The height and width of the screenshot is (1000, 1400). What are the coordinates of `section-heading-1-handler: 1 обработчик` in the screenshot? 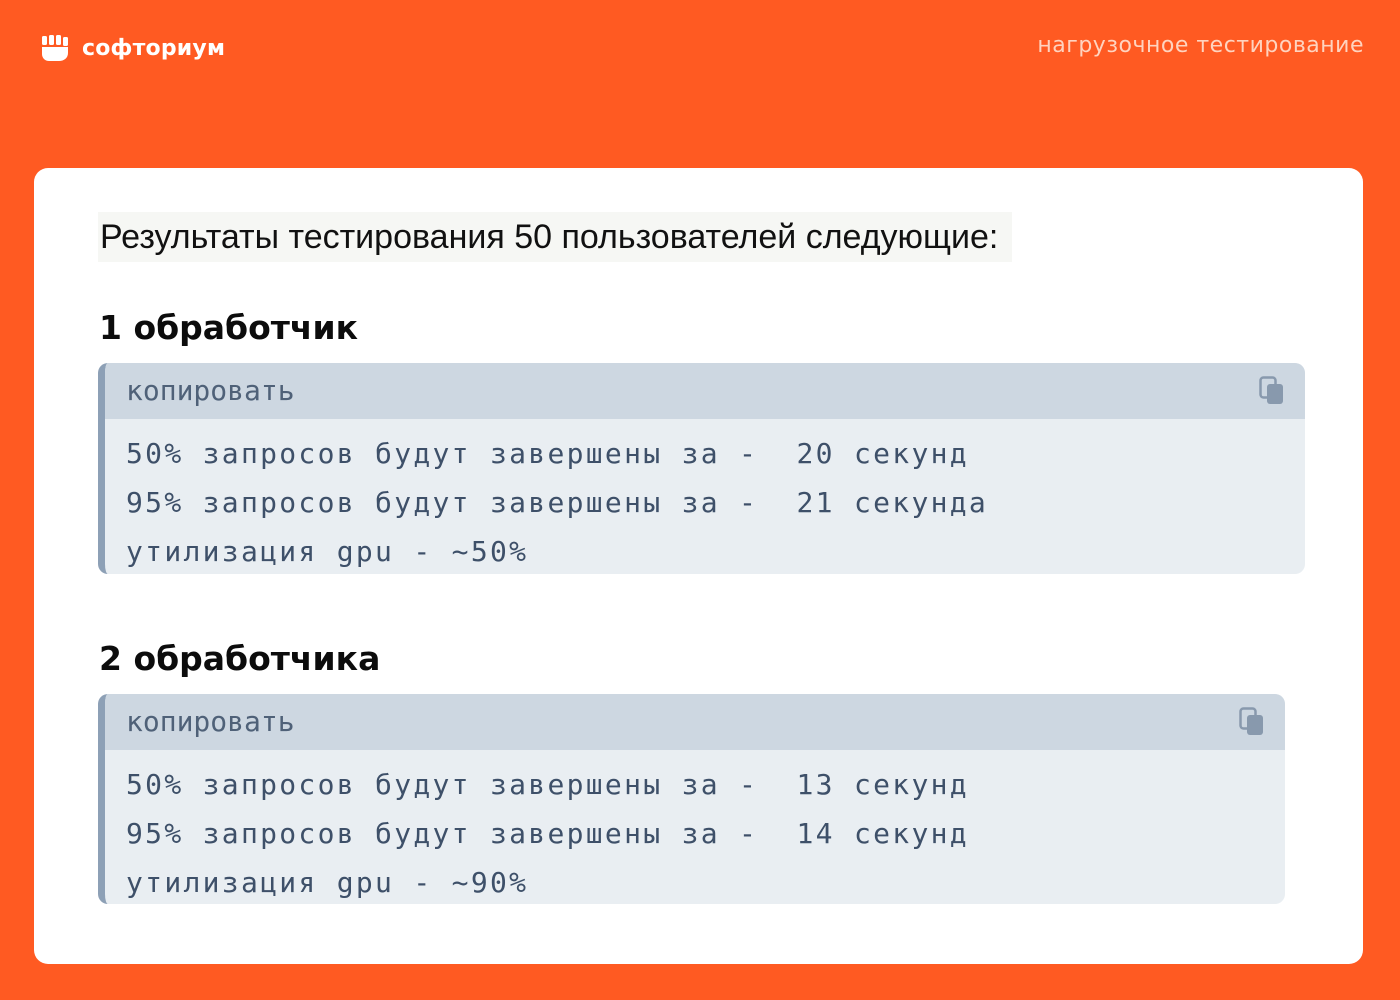 It's located at (229, 327).